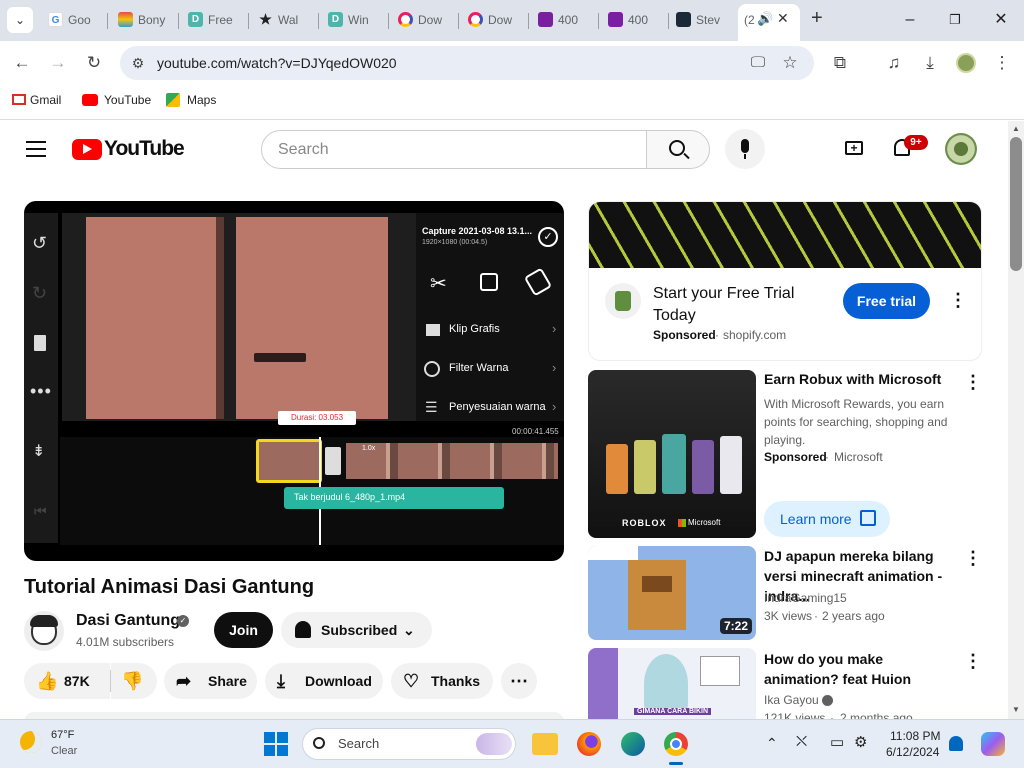 This screenshot has height=768, width=1024. Describe the element at coordinates (36, 149) in the screenshot. I see `hamburger-menu-icon` at that location.